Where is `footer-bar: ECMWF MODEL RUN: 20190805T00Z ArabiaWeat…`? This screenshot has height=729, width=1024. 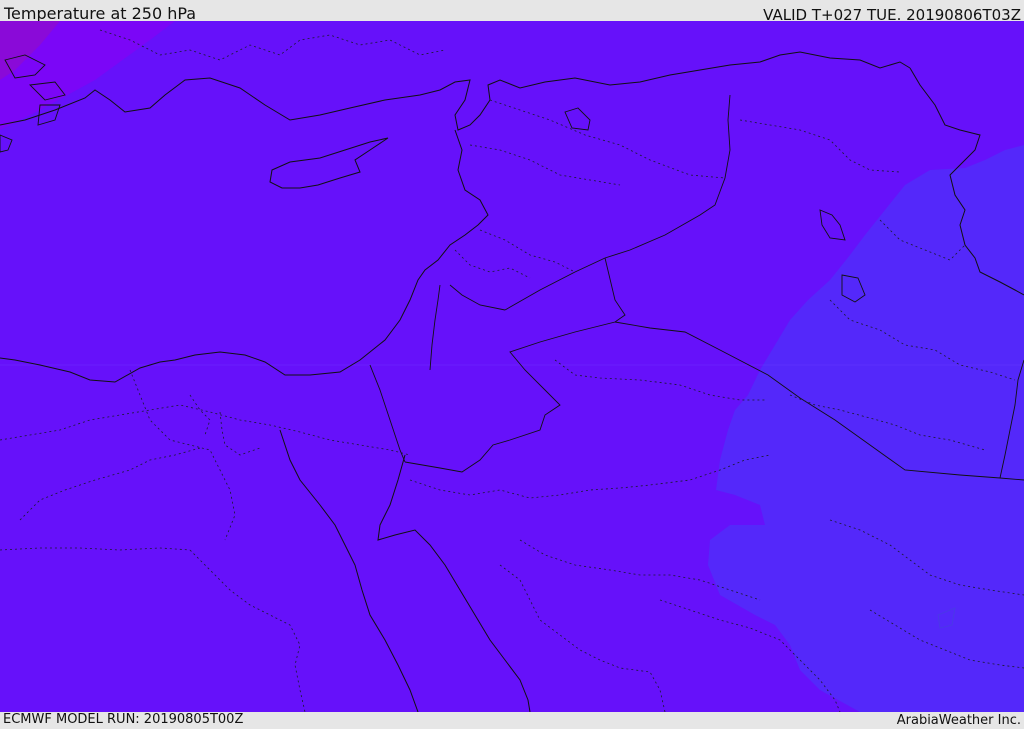
footer-bar: ECMWF MODEL RUN: 20190805T00Z ArabiaWeat… is located at coordinates (512, 720).